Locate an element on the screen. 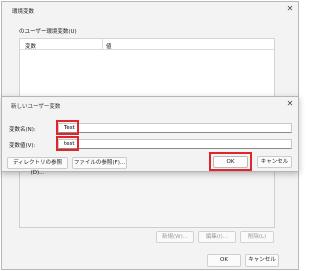  variable-name-label: 変数名(N): is located at coordinates (22, 130).